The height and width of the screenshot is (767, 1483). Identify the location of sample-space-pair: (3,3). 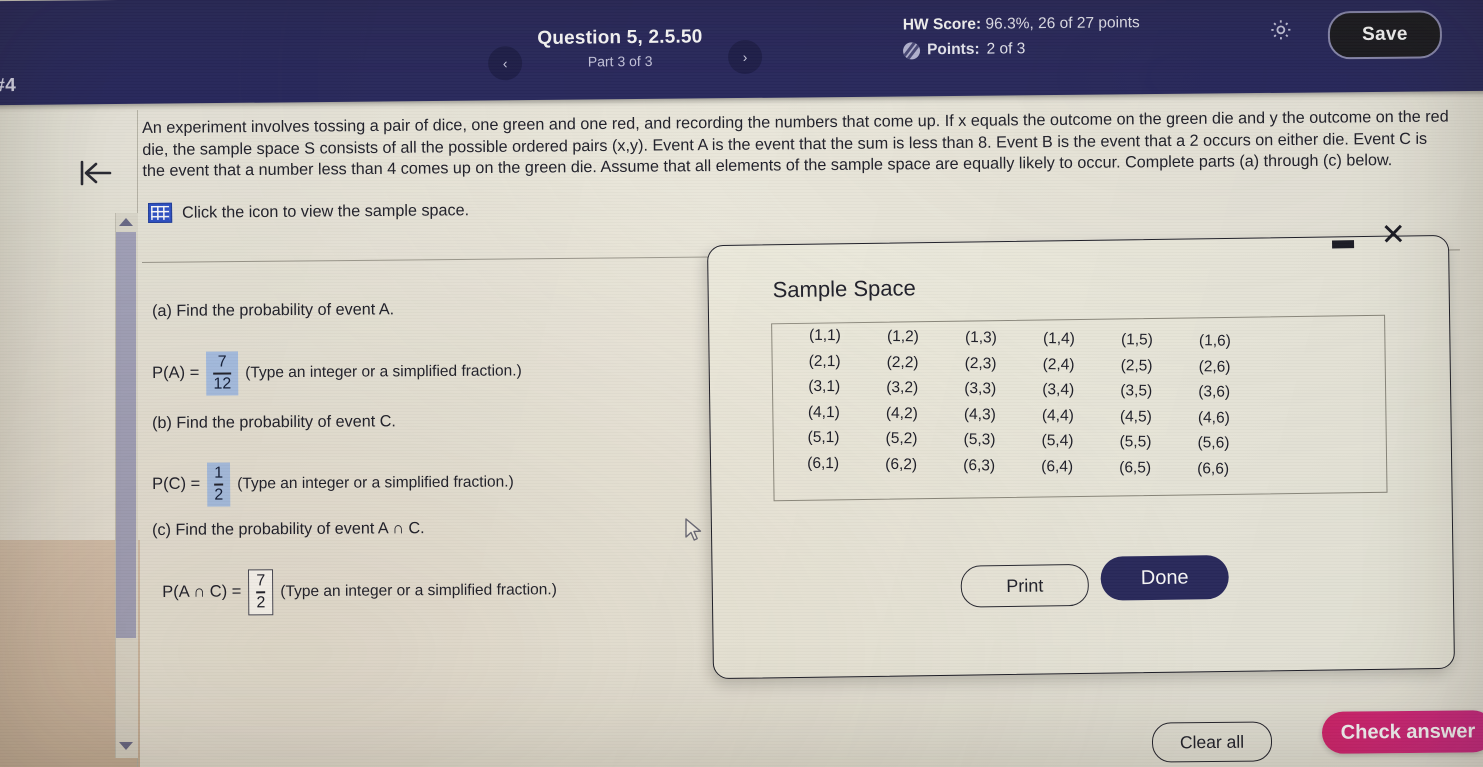
(980, 388).